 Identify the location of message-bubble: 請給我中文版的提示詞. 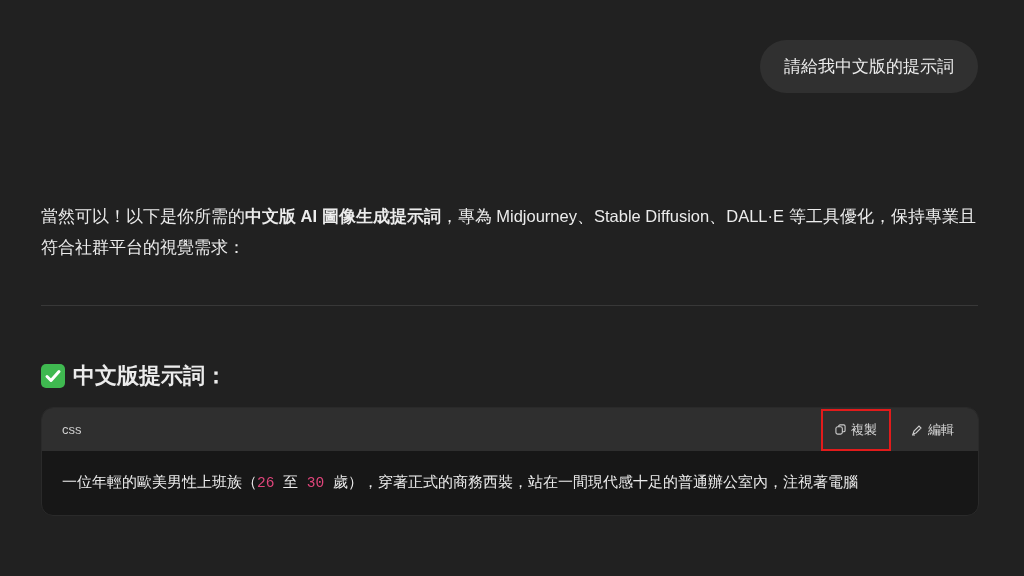
(869, 66).